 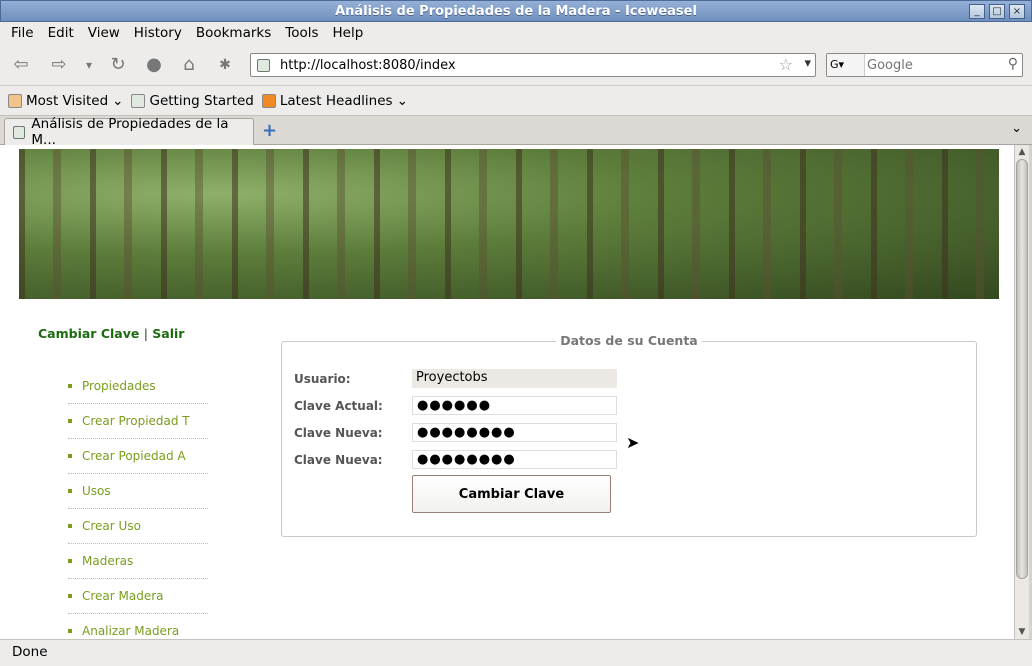 What do you see at coordinates (111, 526) in the screenshot?
I see `sidebar-item-label: Crear Uso` at bounding box center [111, 526].